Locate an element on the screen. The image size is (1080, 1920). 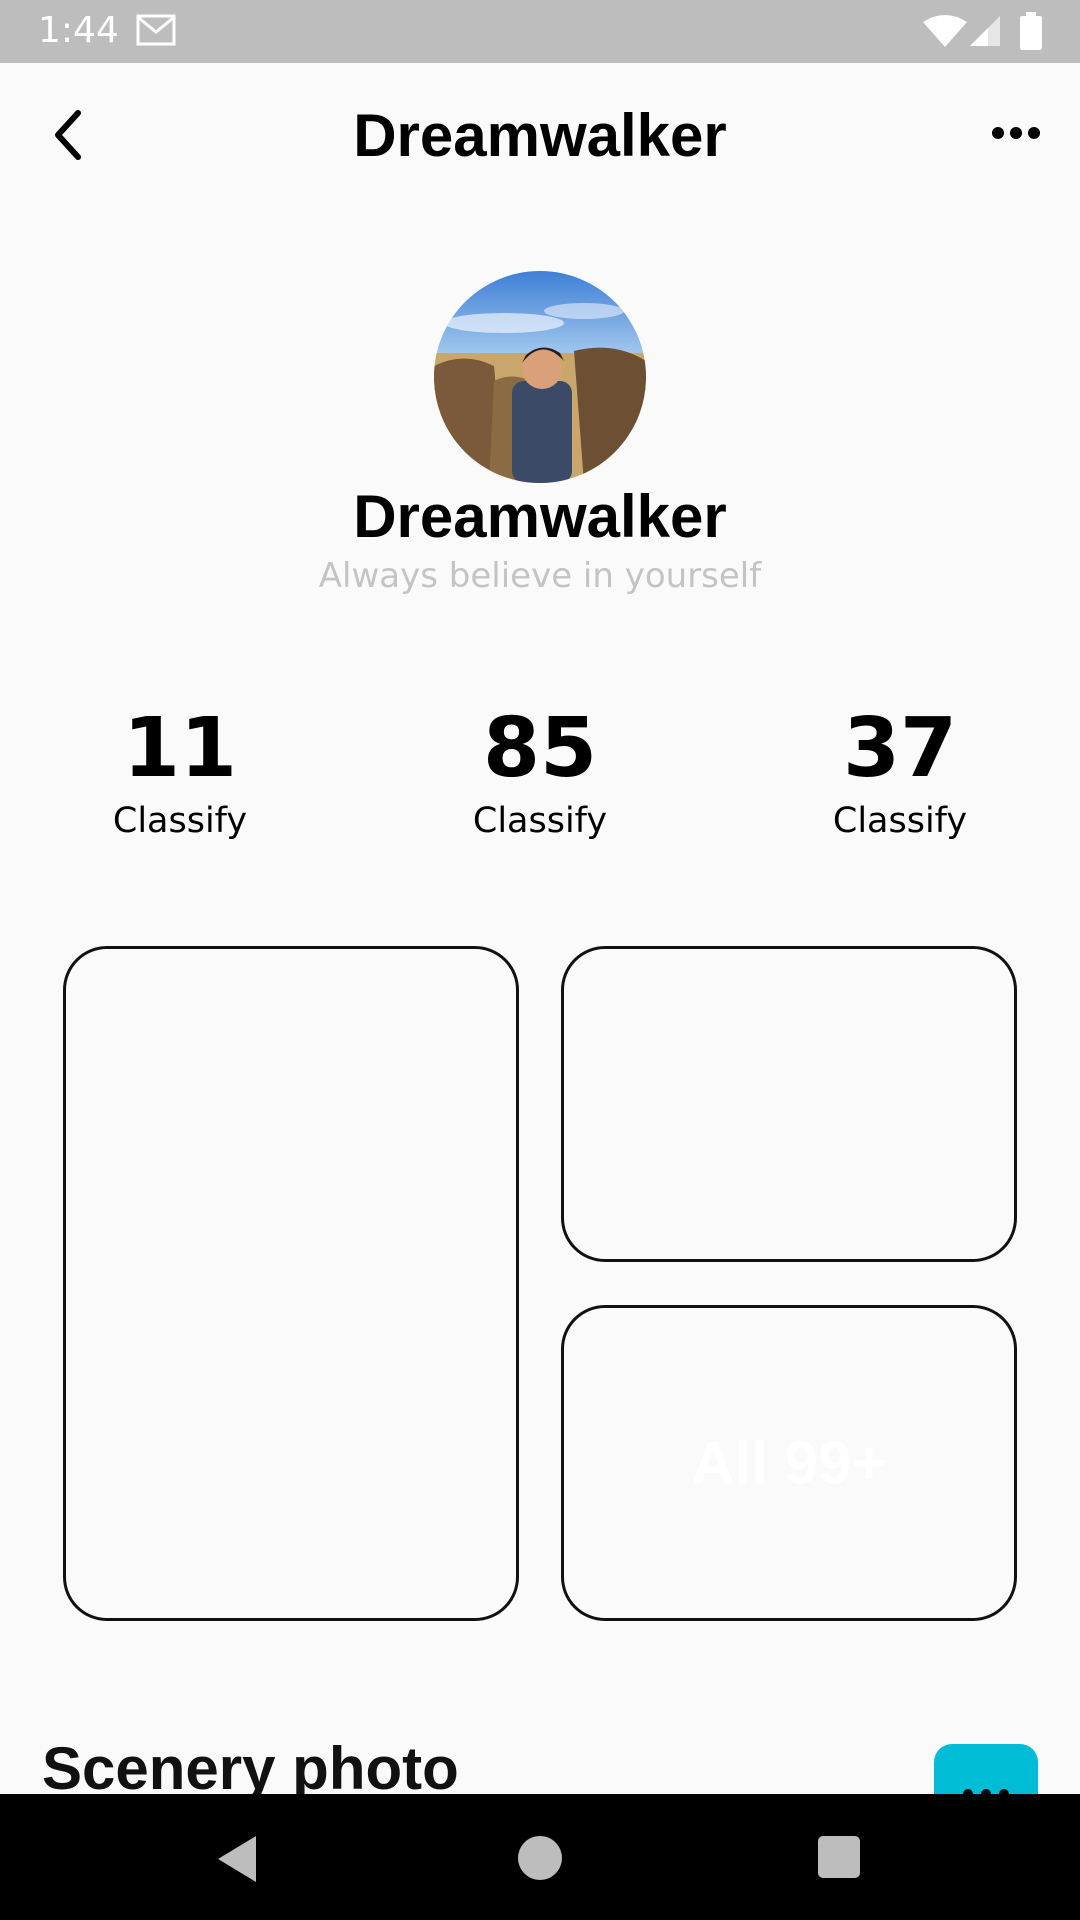
system-nav-bar is located at coordinates (540, 1857).